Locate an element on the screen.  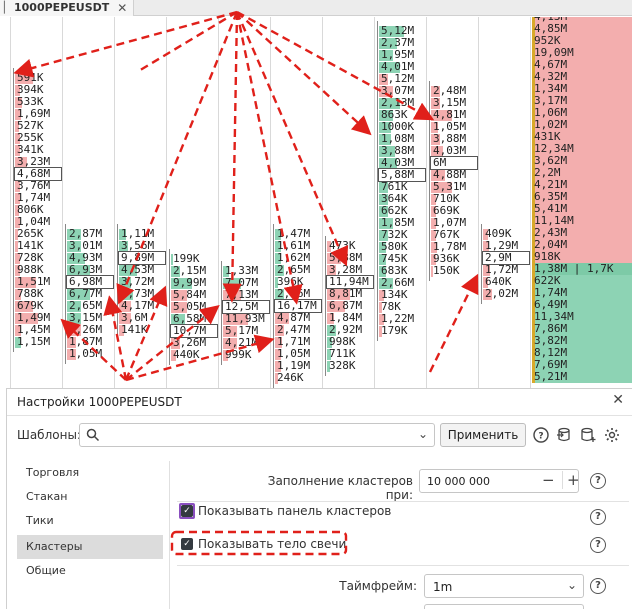
cluster-cell: 328K is located at coordinates (350, 366).